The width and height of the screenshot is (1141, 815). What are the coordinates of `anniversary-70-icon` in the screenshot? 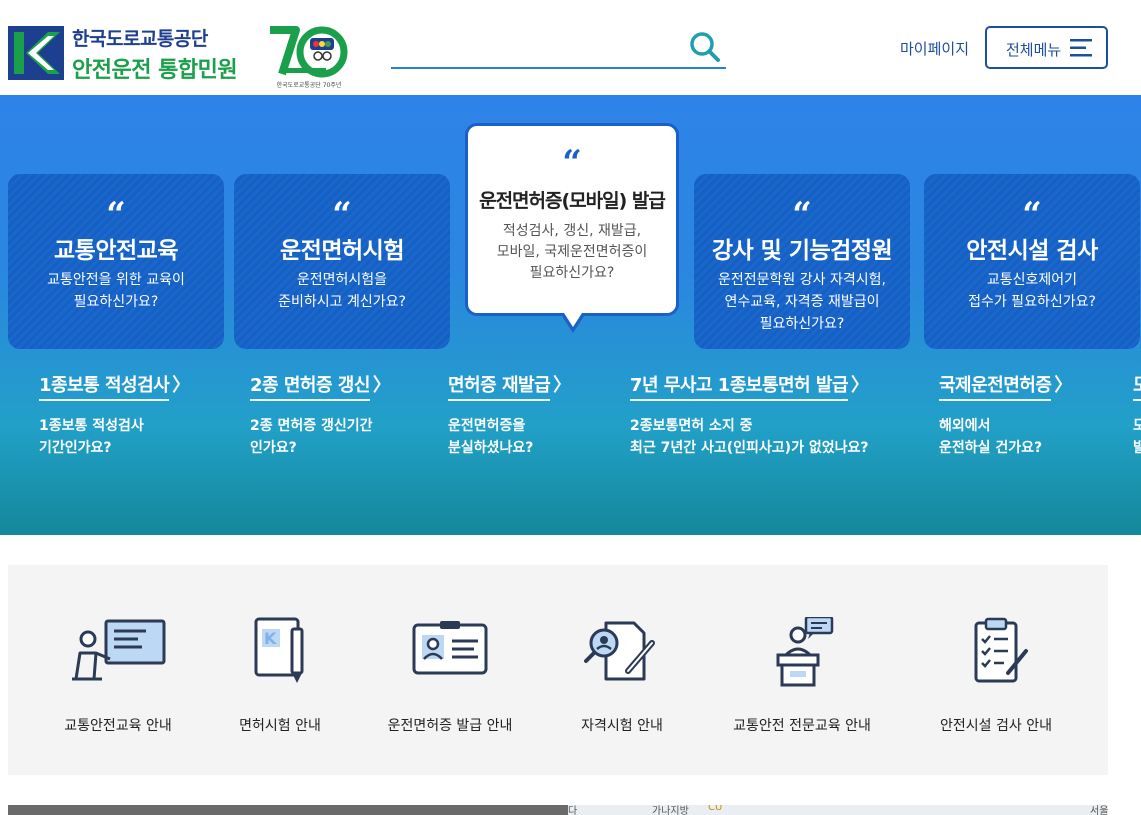 It's located at (309, 52).